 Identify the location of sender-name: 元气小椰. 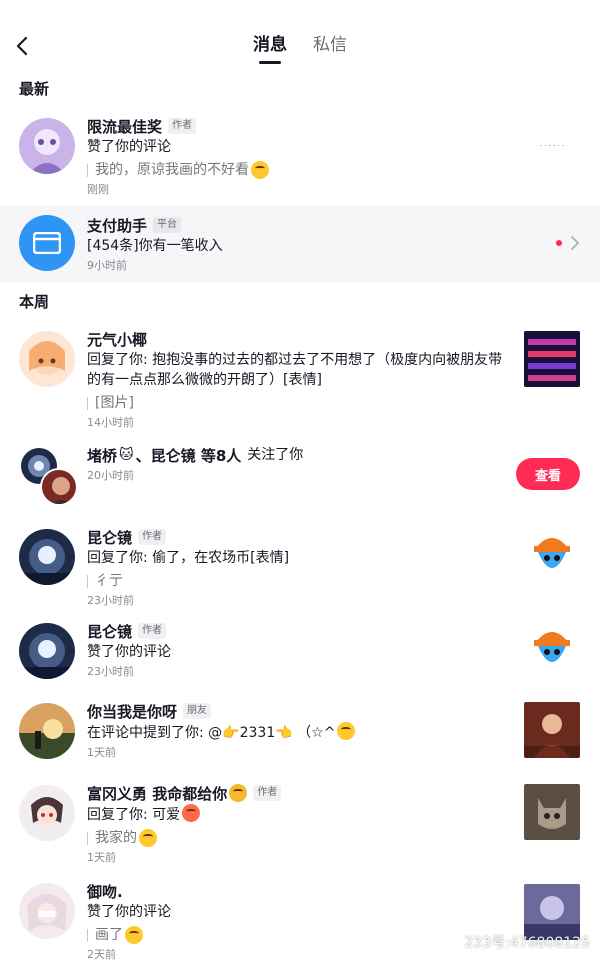
(117, 339).